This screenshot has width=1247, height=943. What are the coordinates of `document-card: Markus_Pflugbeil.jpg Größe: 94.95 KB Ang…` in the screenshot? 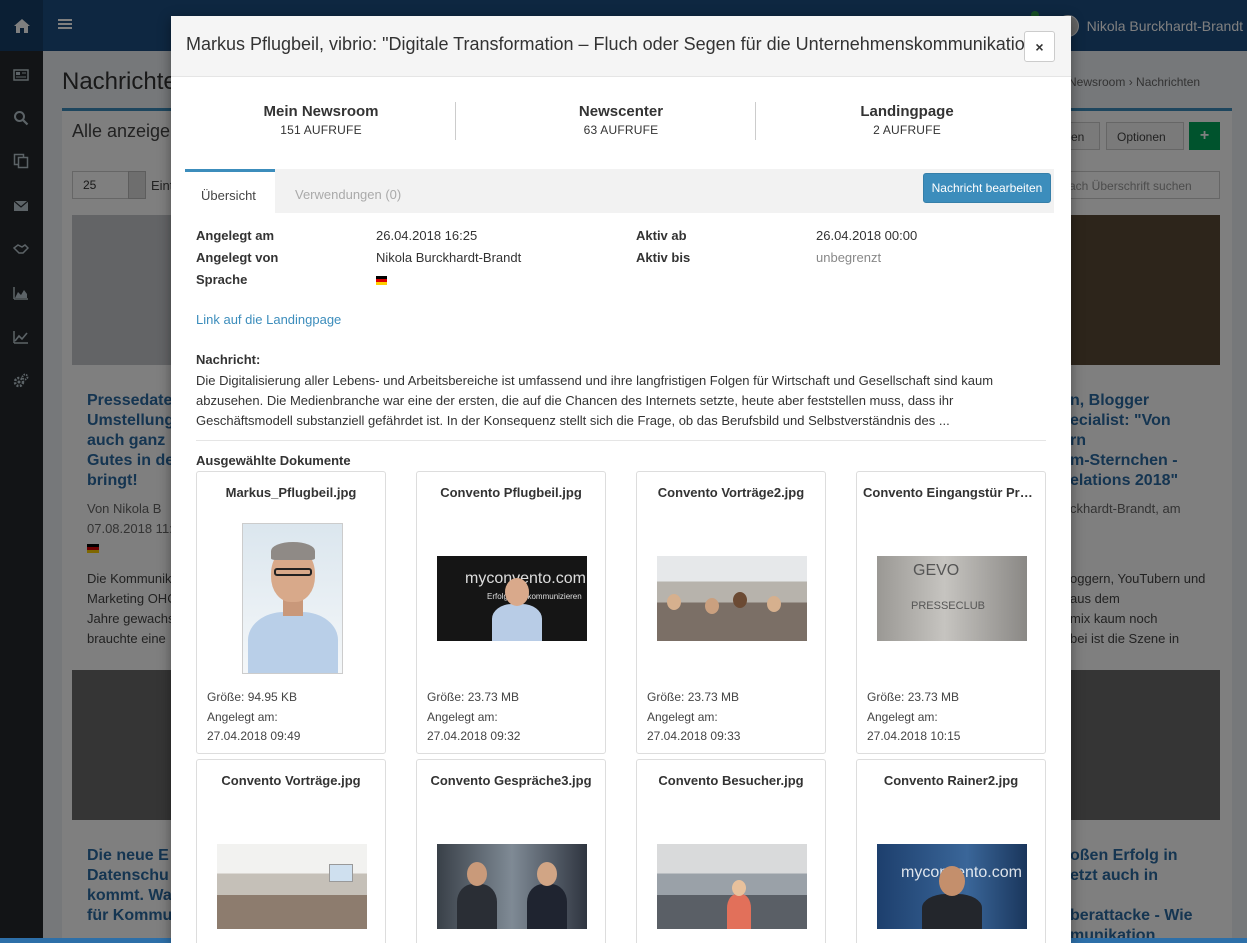 It's located at (291, 612).